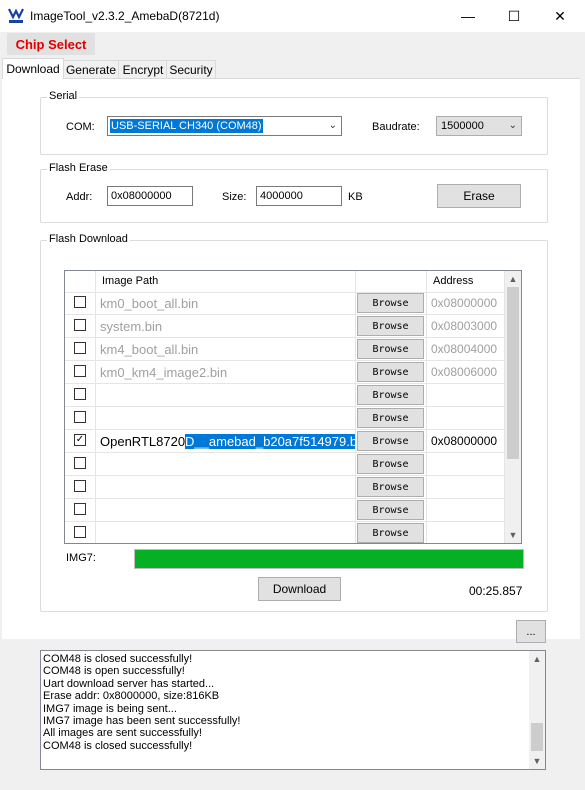 This screenshot has width=585, height=790. I want to click on tab-security: Security, so click(191, 69).